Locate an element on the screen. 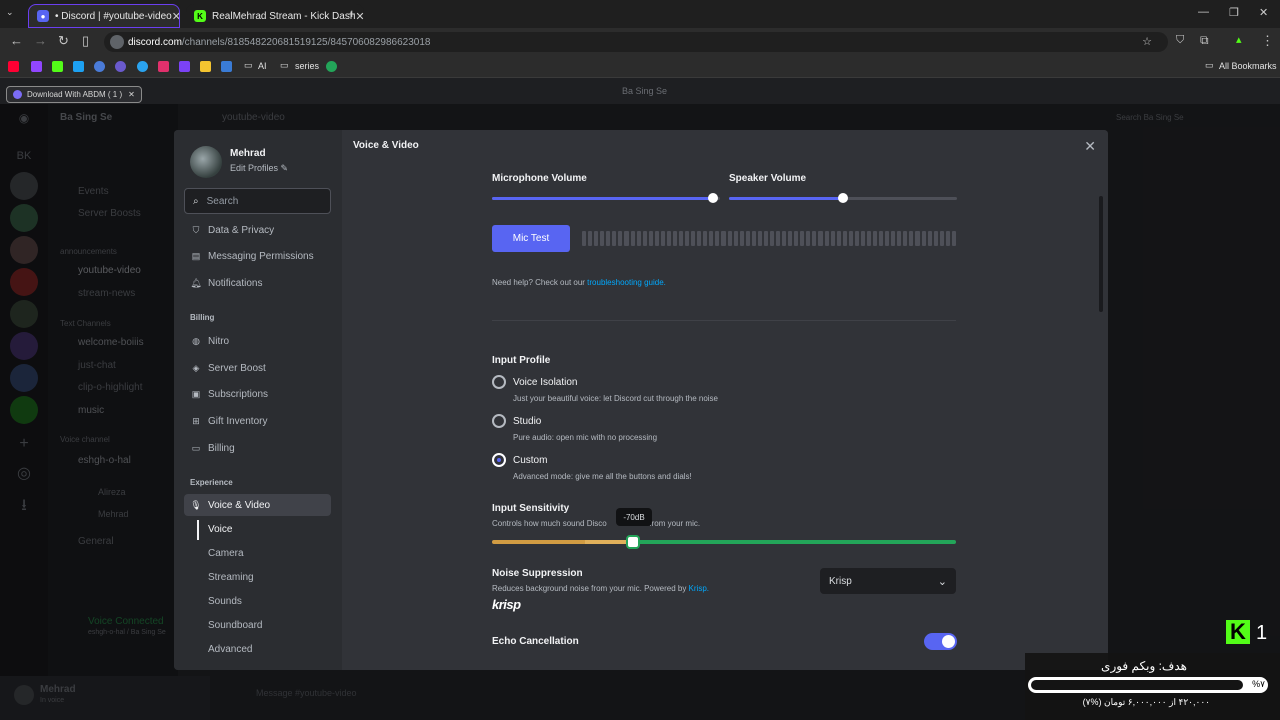  input-sensitivity-slider is located at coordinates (724, 542).